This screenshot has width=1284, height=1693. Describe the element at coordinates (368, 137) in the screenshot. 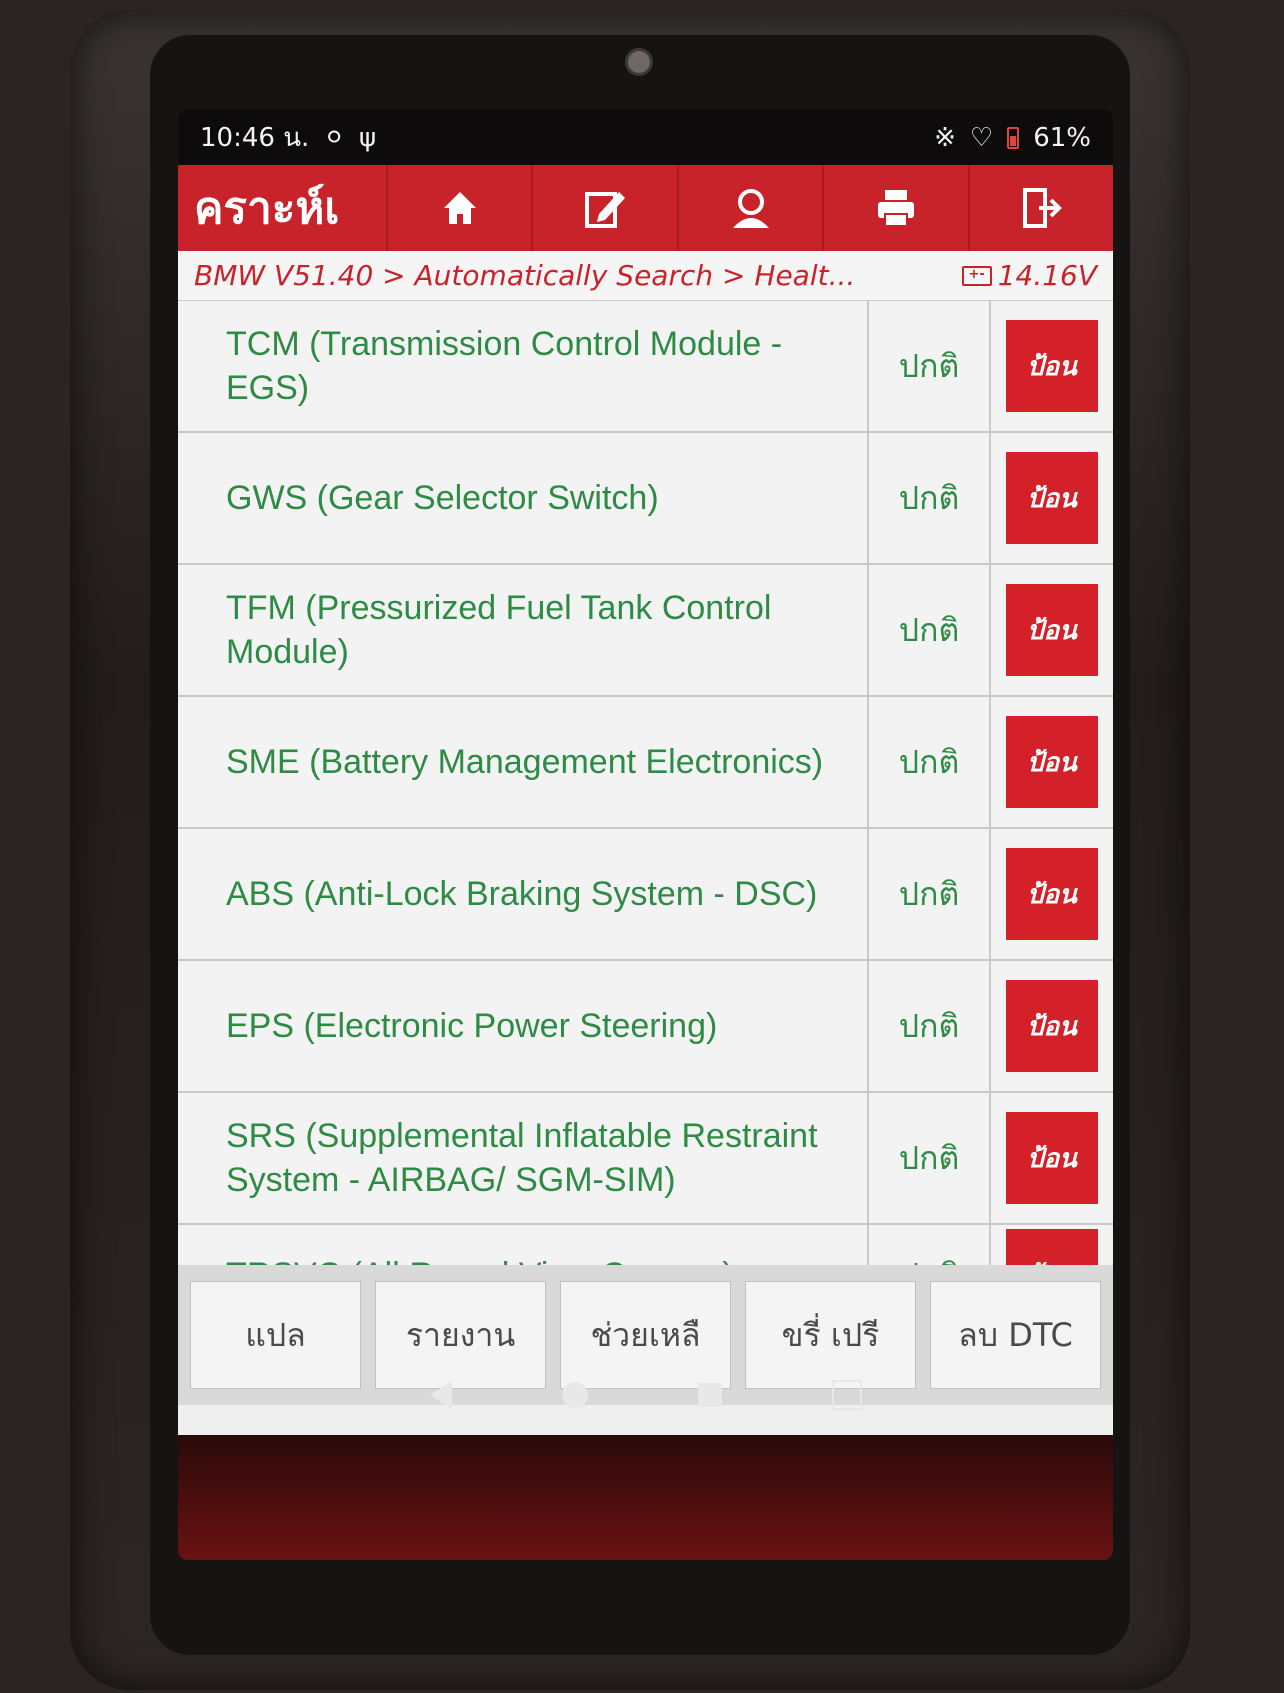

I see `usb-debug-icon: ψ` at that location.